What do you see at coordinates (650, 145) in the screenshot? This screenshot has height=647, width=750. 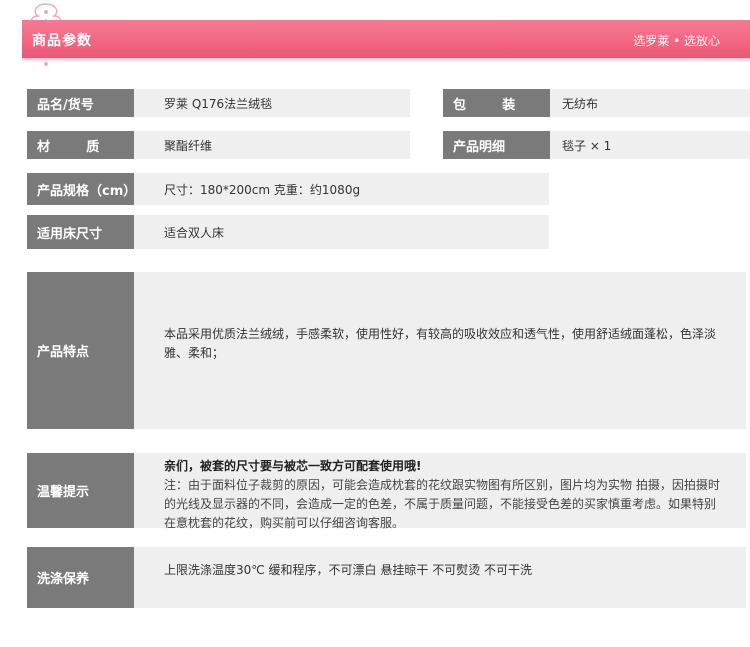 I see `detail-value: 毯子 × 1` at bounding box center [650, 145].